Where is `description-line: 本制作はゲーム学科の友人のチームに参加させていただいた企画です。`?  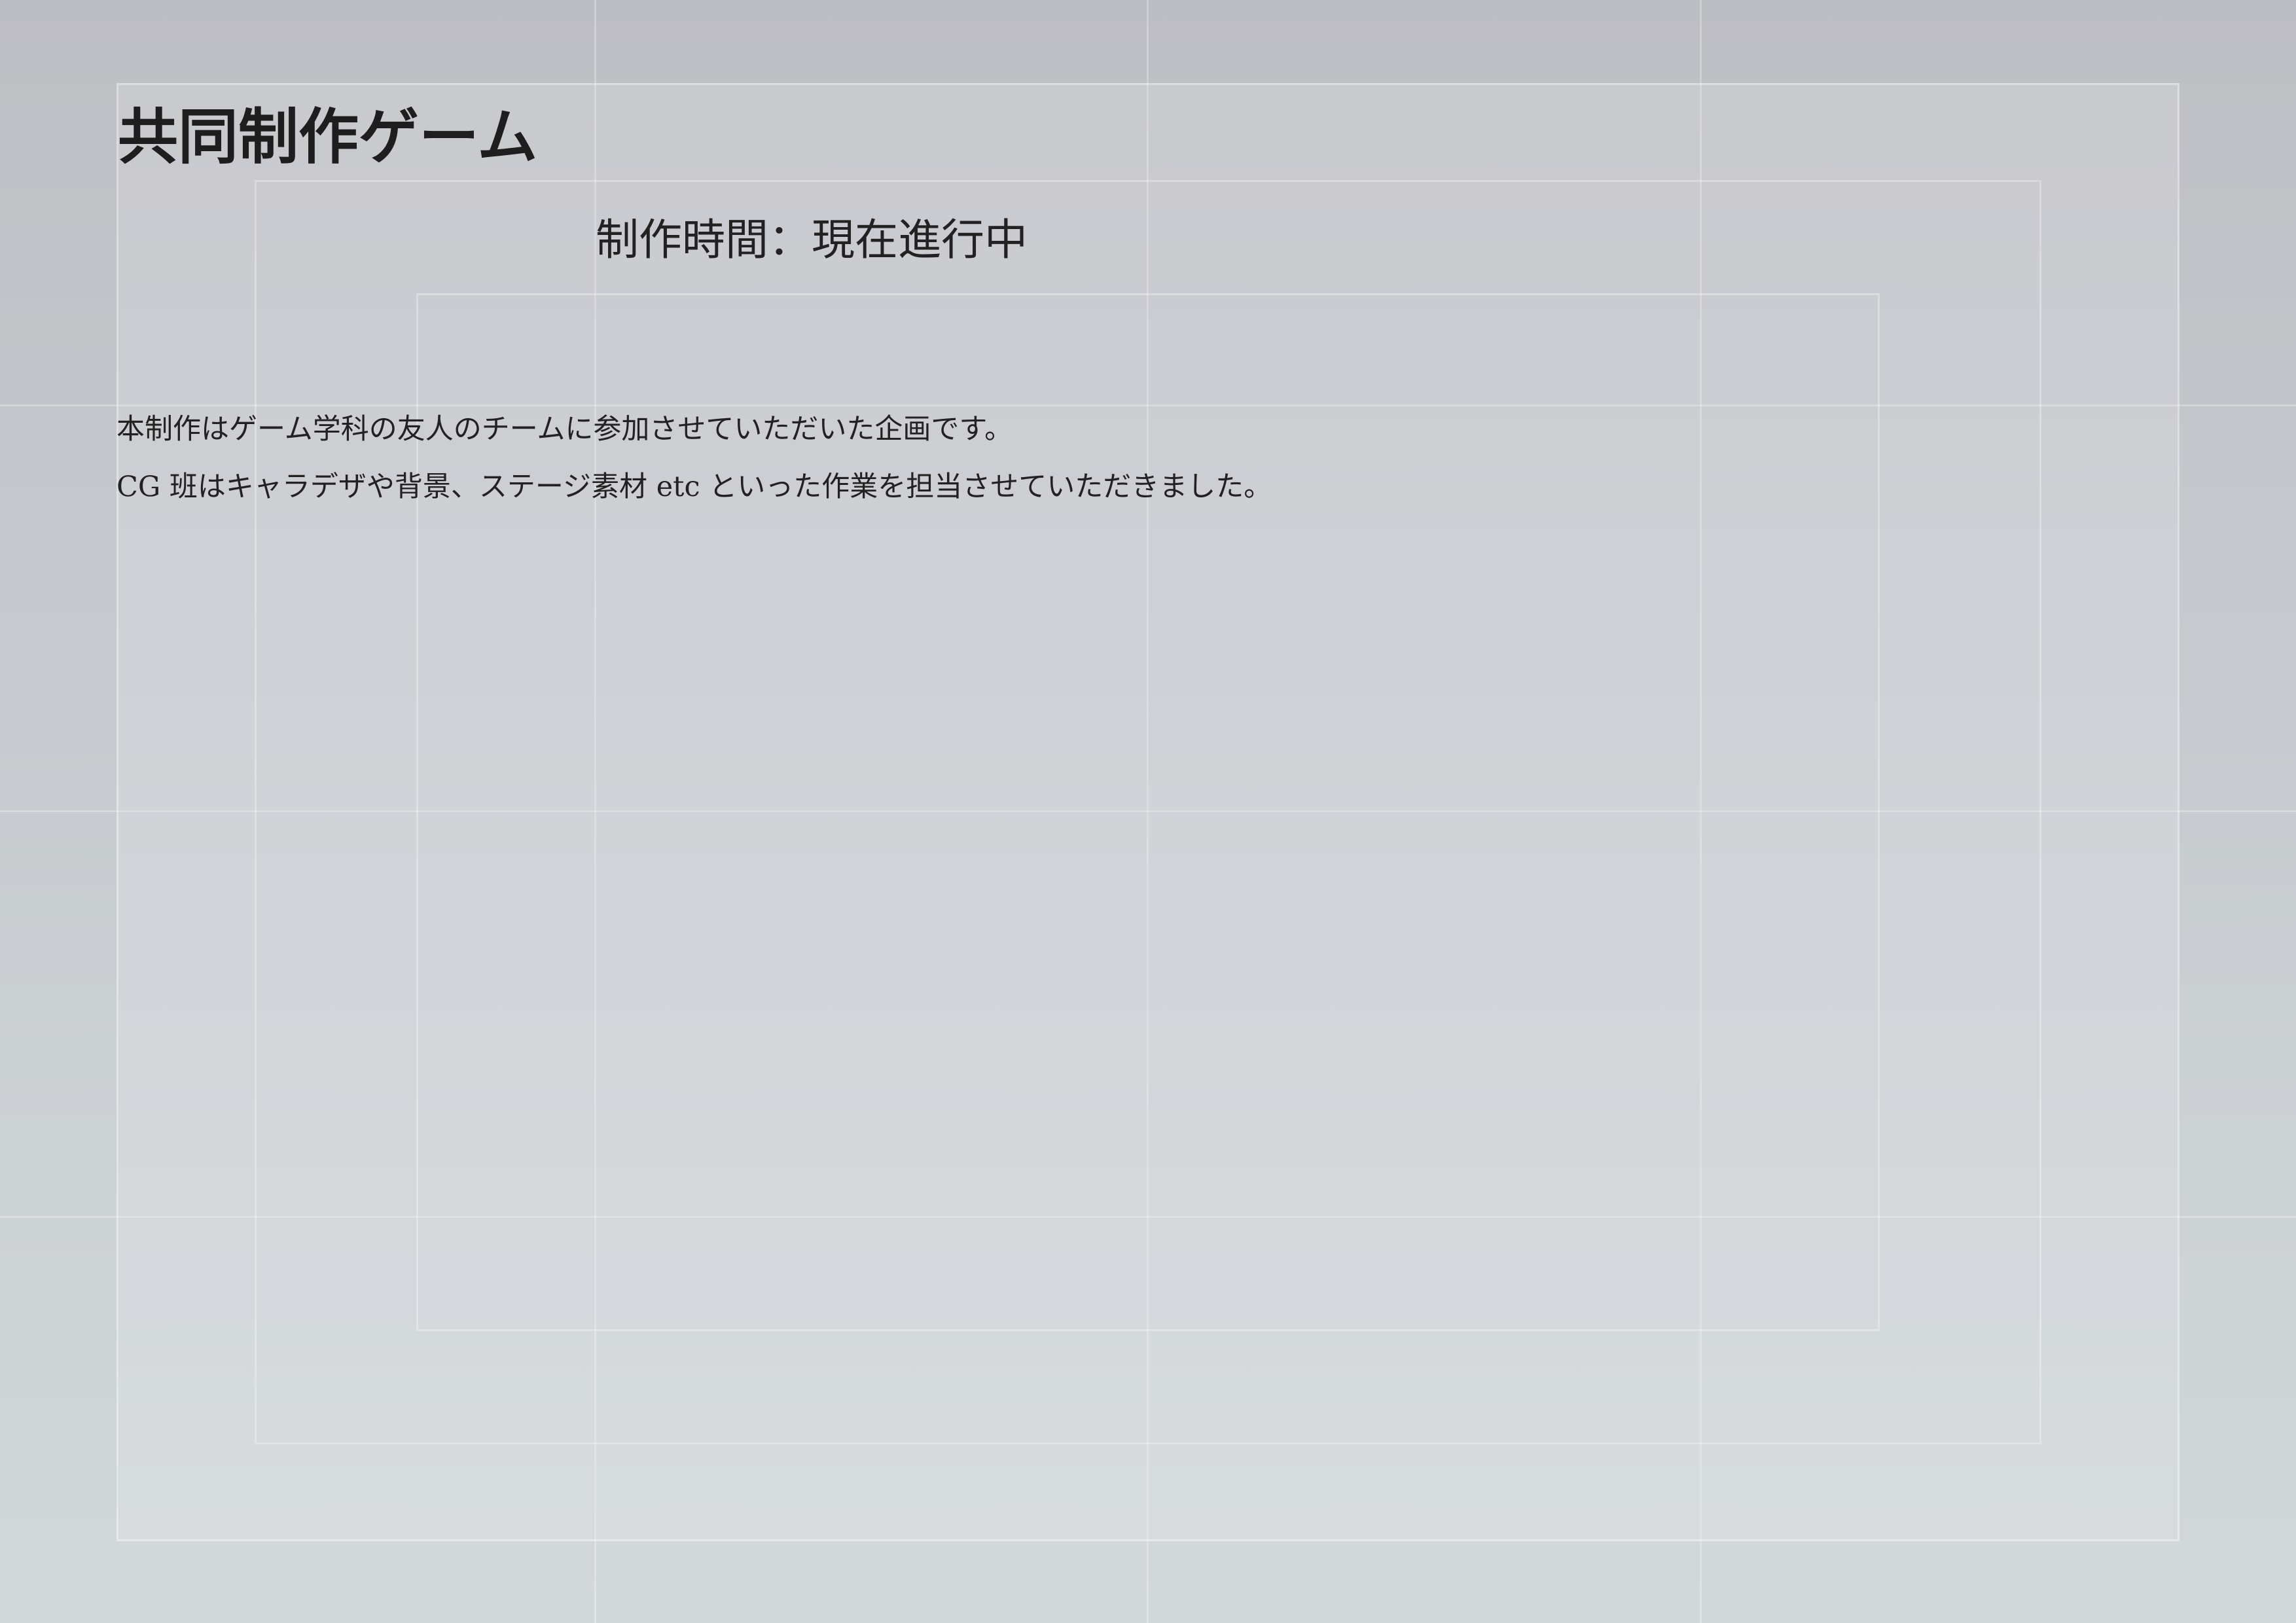
description-line: 本制作はゲーム学科の友人のチームに参加させていただいた企画です。 is located at coordinates (565, 429).